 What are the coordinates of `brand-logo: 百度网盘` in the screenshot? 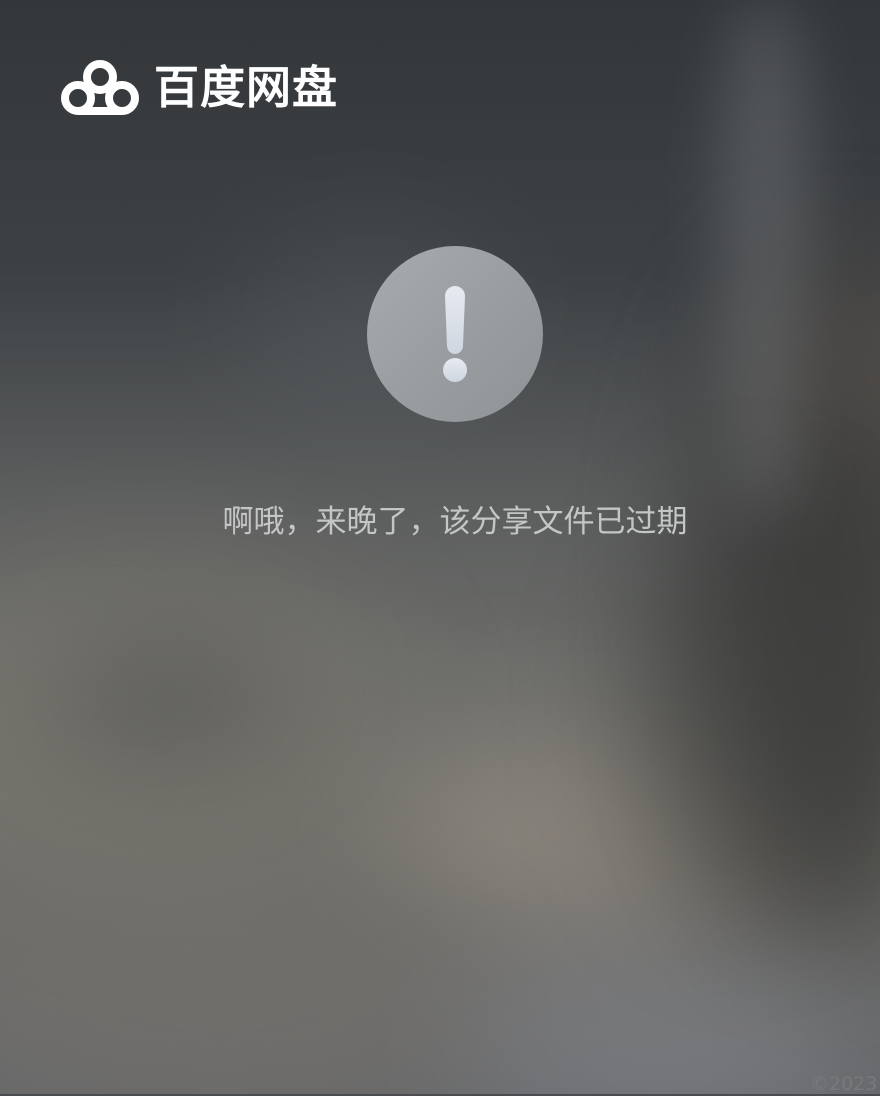 It's located at (199, 88).